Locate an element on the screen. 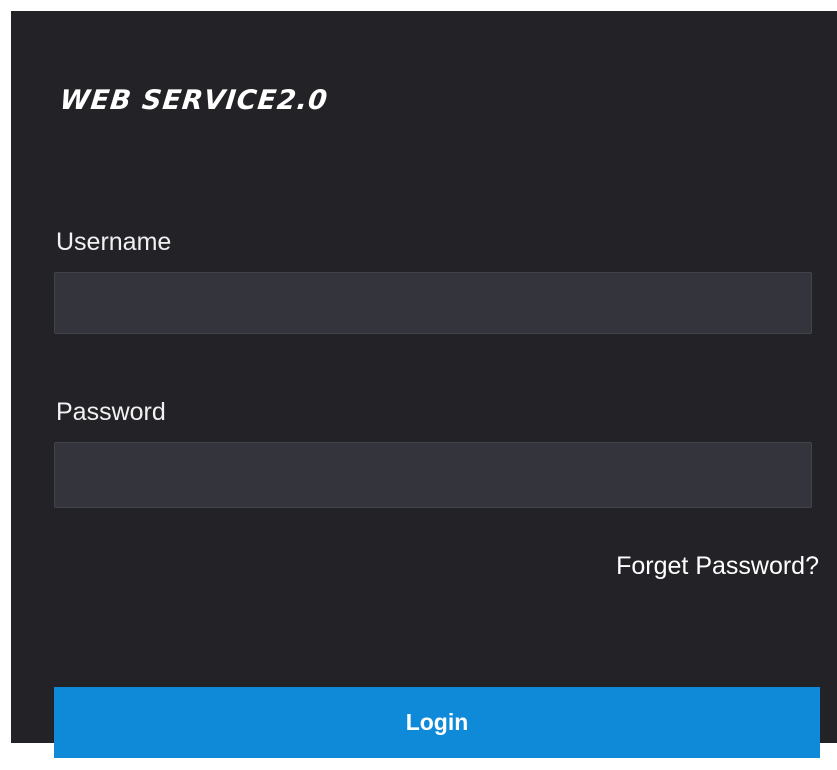  password-input is located at coordinates (433, 475).